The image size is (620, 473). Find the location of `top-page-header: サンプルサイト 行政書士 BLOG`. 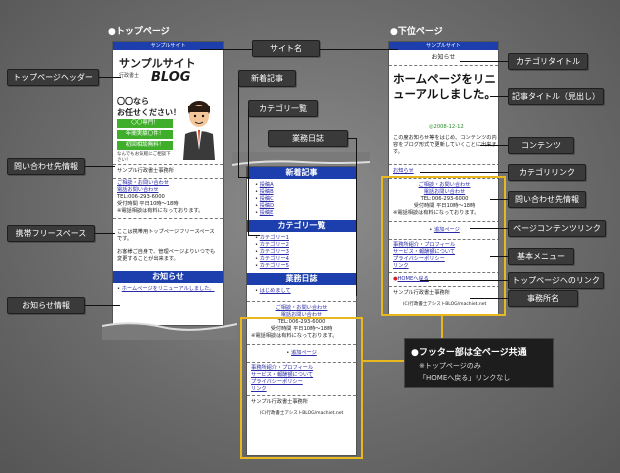

top-page-header: サンプルサイト 行政書士 BLOG is located at coordinates (168, 72).